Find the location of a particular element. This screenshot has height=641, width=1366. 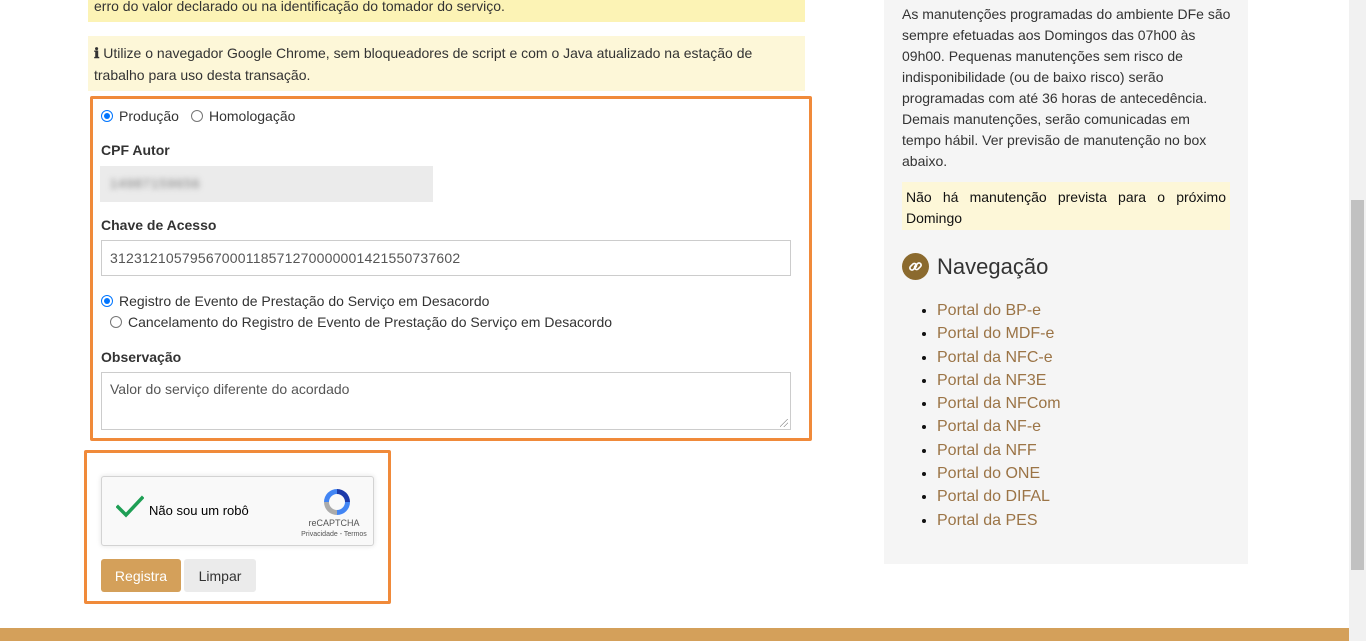

page-scrollbar is located at coordinates (1357, 320).